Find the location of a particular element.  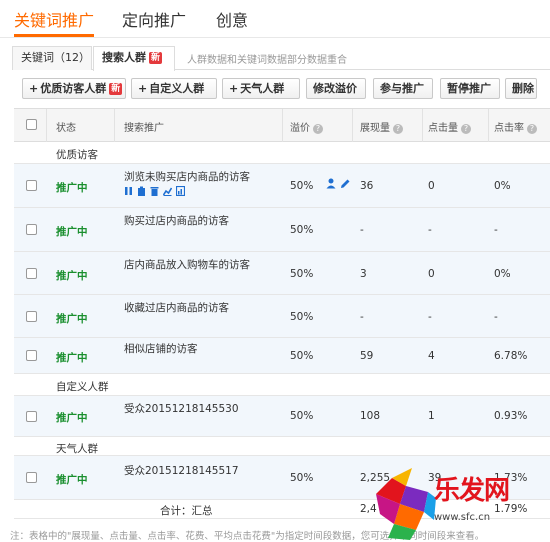

subtab-keywords: 关键词（12） is located at coordinates (52, 58).